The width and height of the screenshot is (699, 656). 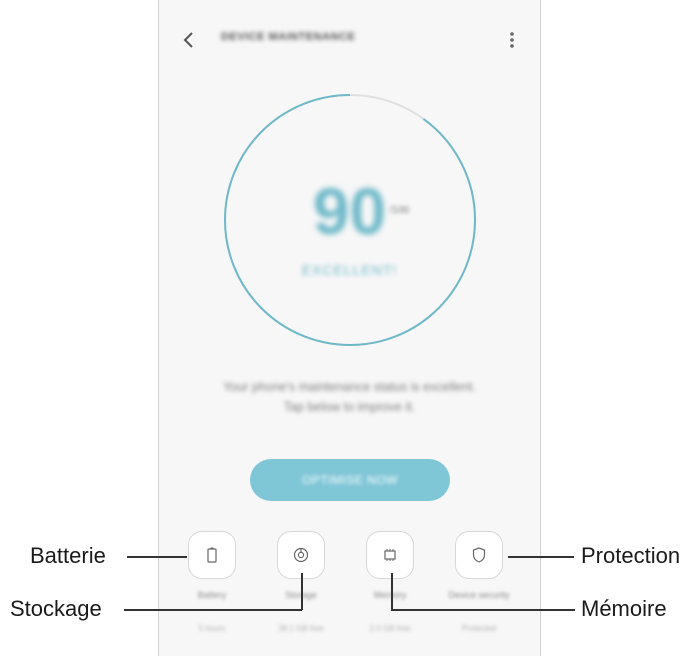 I want to click on security-tile, so click(x=479, y=555).